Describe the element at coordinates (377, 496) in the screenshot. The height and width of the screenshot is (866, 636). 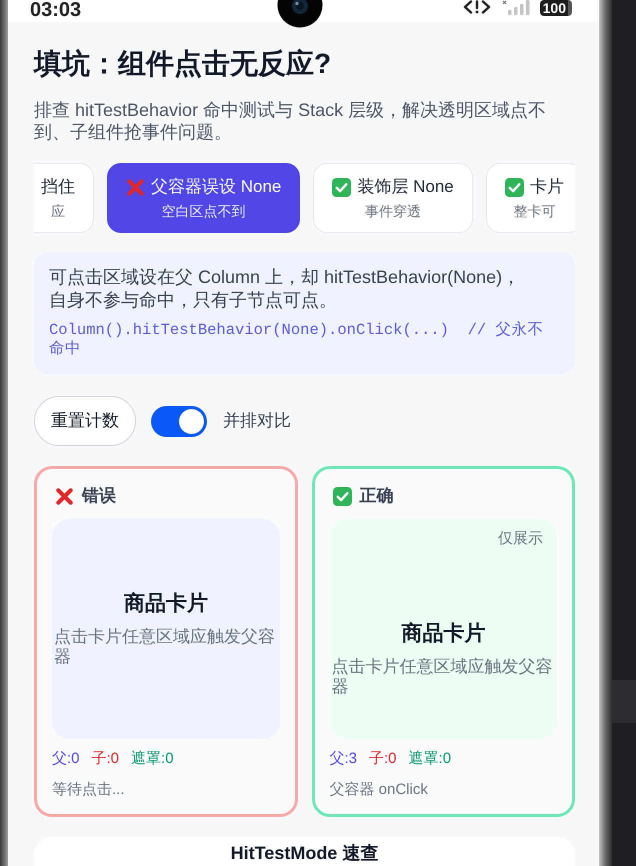
I see `panel-title: 正确` at that location.